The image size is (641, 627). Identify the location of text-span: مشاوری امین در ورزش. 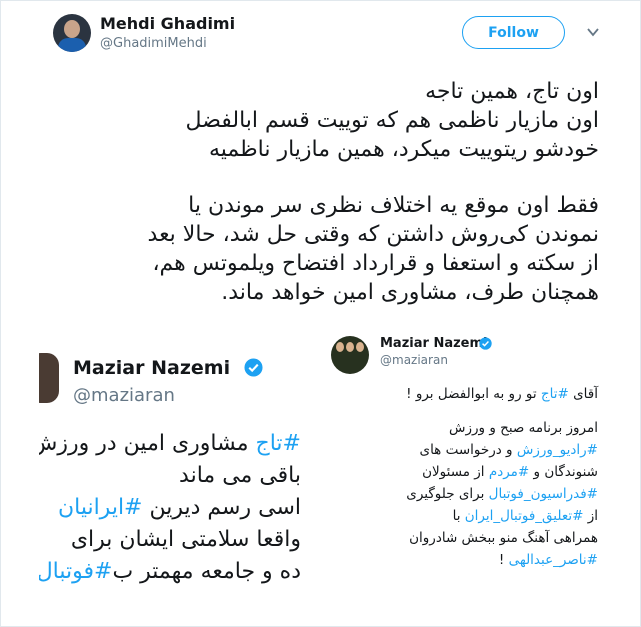
(147, 443).